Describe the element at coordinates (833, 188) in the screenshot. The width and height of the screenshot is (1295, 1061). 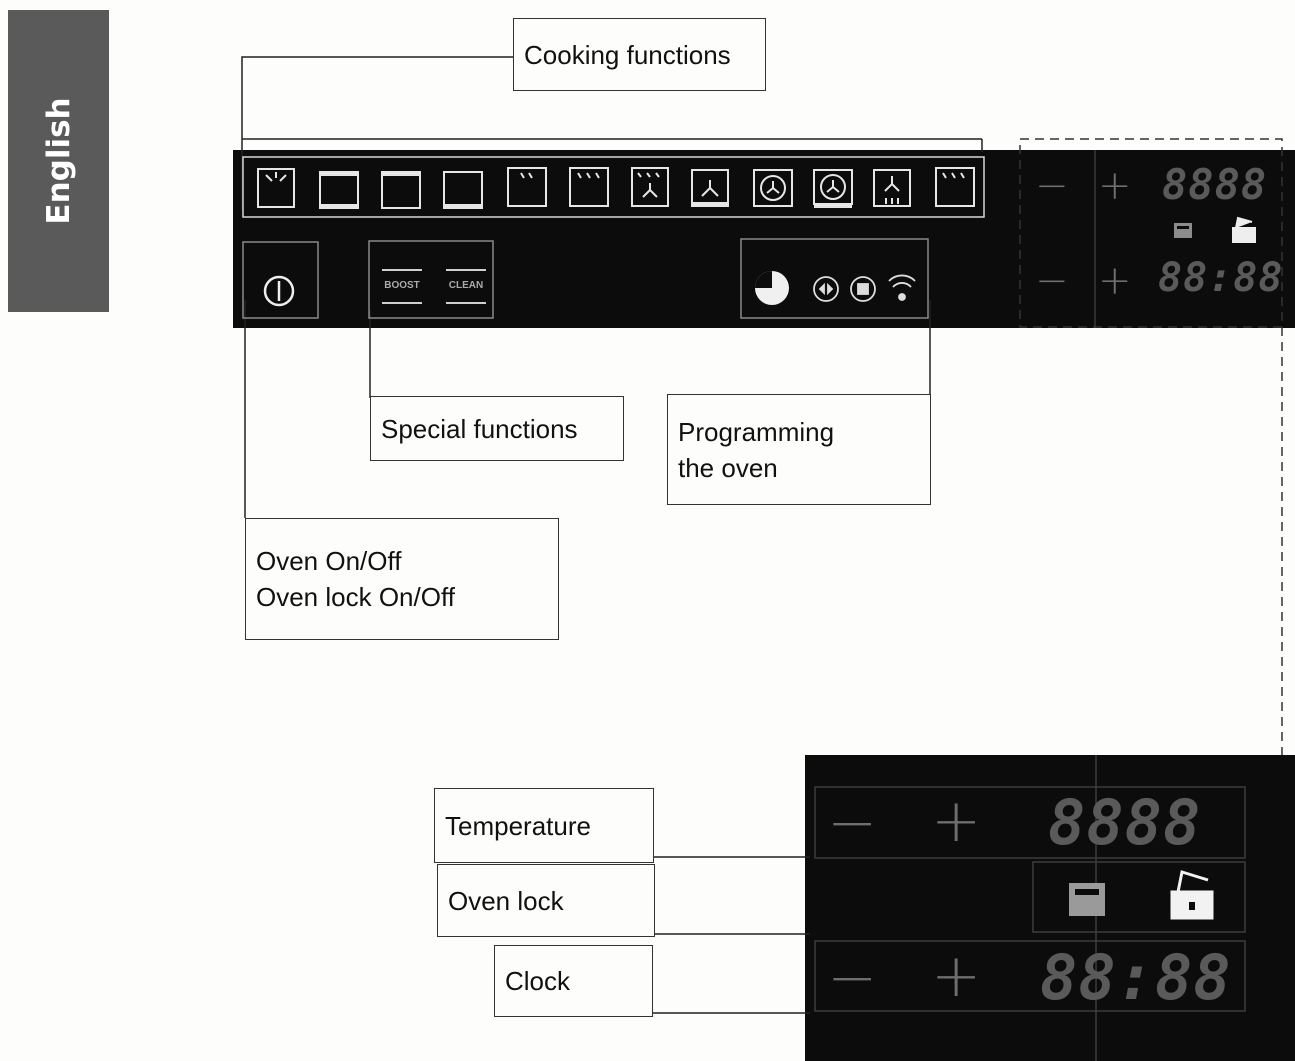
I see `fan-ring-icon` at that location.